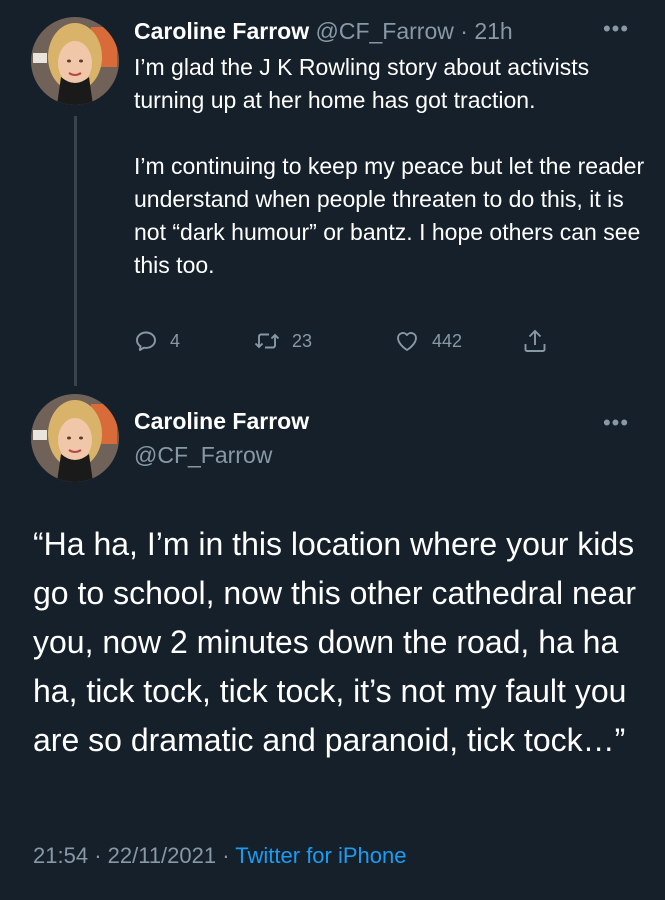 The height and width of the screenshot is (900, 665). I want to click on tweet-time: 21h, so click(493, 31).